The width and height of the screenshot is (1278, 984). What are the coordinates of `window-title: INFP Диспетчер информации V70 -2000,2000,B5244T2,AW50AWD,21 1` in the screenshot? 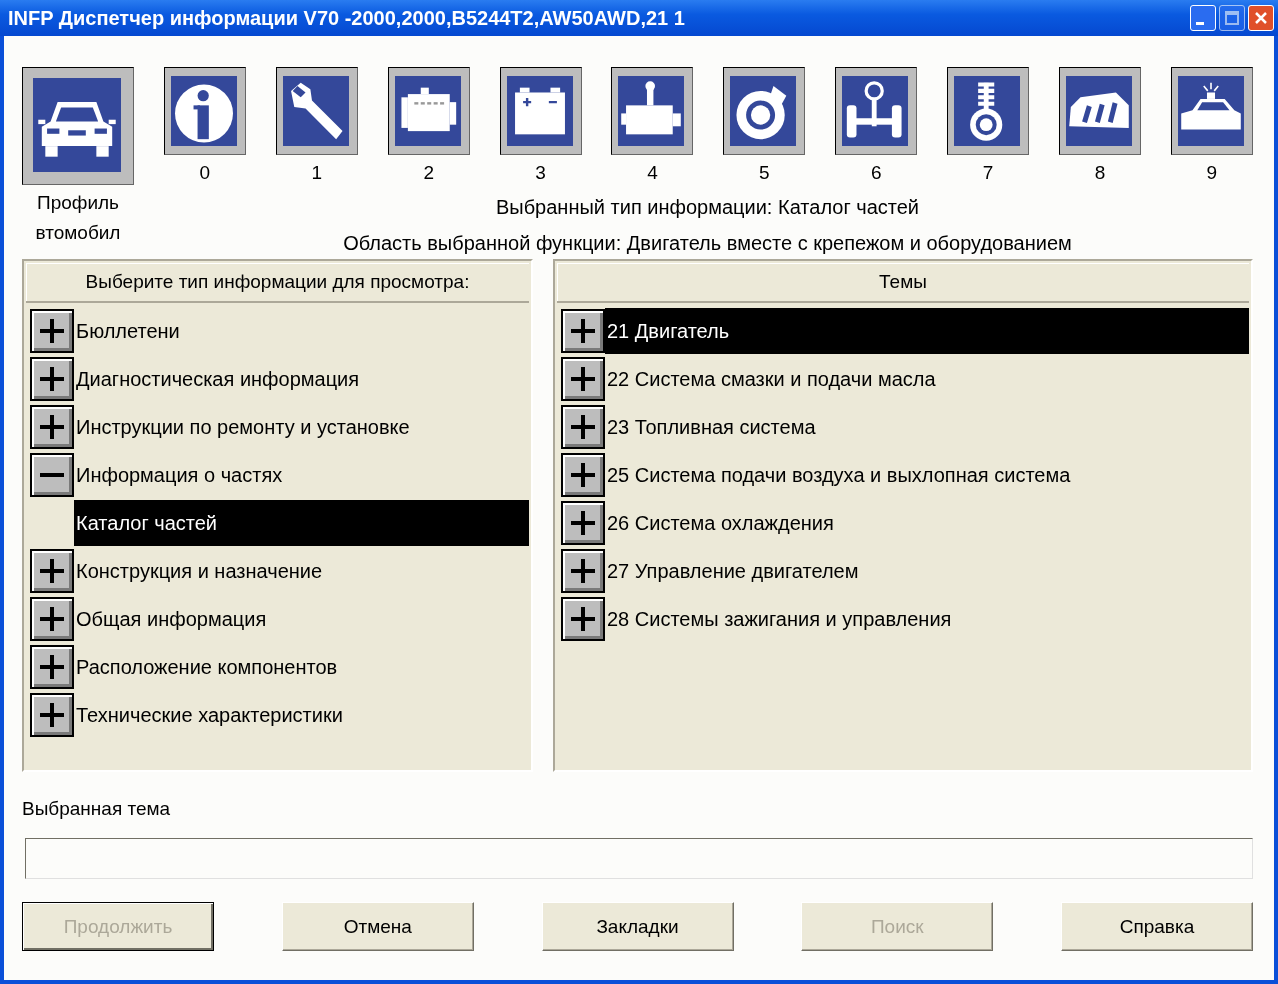 It's located at (347, 18).